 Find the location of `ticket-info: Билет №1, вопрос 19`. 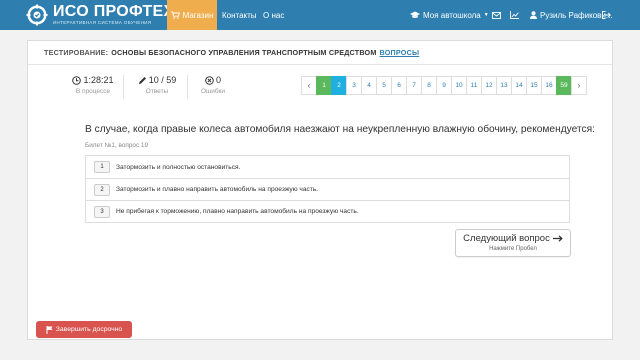

ticket-info: Билет №1, вопрос 19 is located at coordinates (117, 145).